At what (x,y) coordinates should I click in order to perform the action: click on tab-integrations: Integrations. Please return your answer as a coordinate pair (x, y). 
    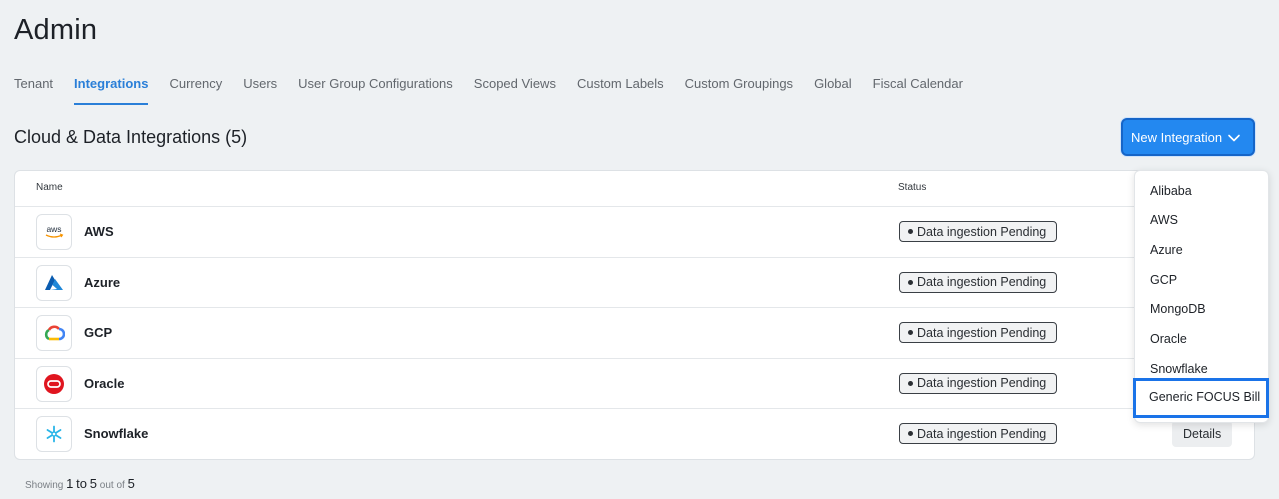
    Looking at the image, I should click on (111, 89).